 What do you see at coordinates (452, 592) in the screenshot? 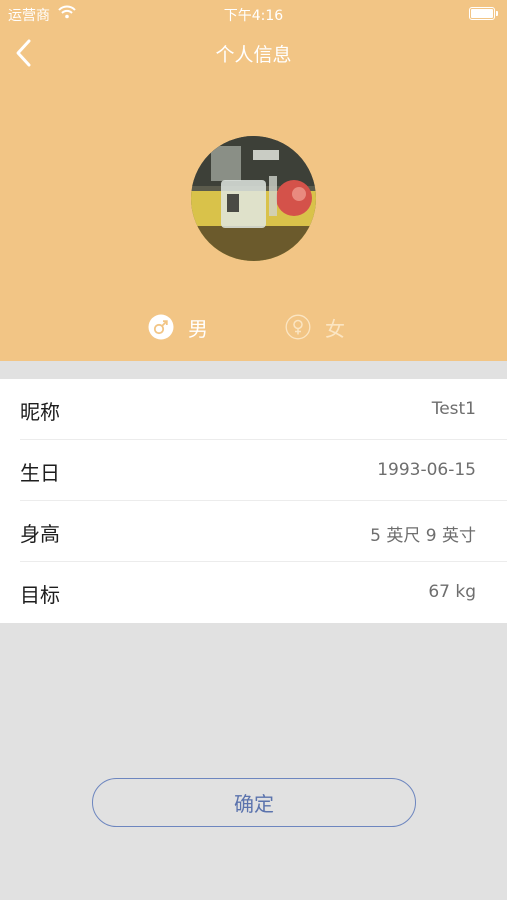
I see `goal-value: 67 kg` at bounding box center [452, 592].